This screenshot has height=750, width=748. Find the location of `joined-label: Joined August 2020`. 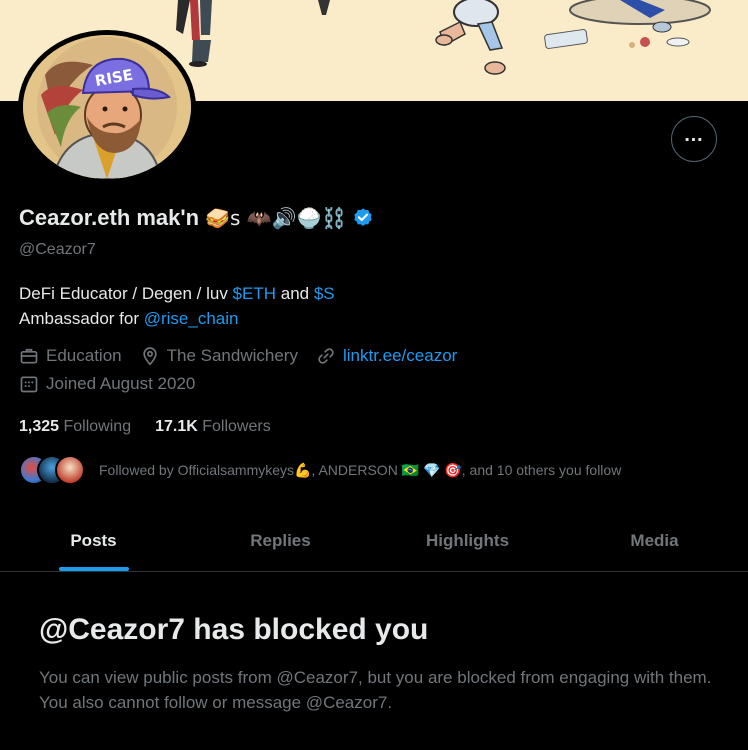

joined-label: Joined August 2020 is located at coordinates (121, 383).